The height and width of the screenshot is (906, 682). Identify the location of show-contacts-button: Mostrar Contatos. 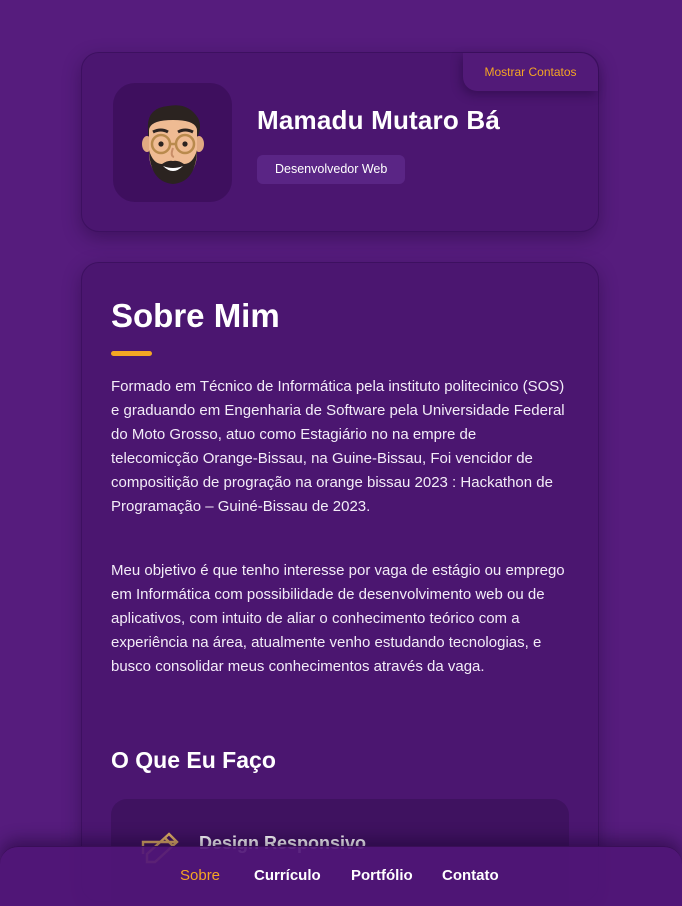
(530, 72).